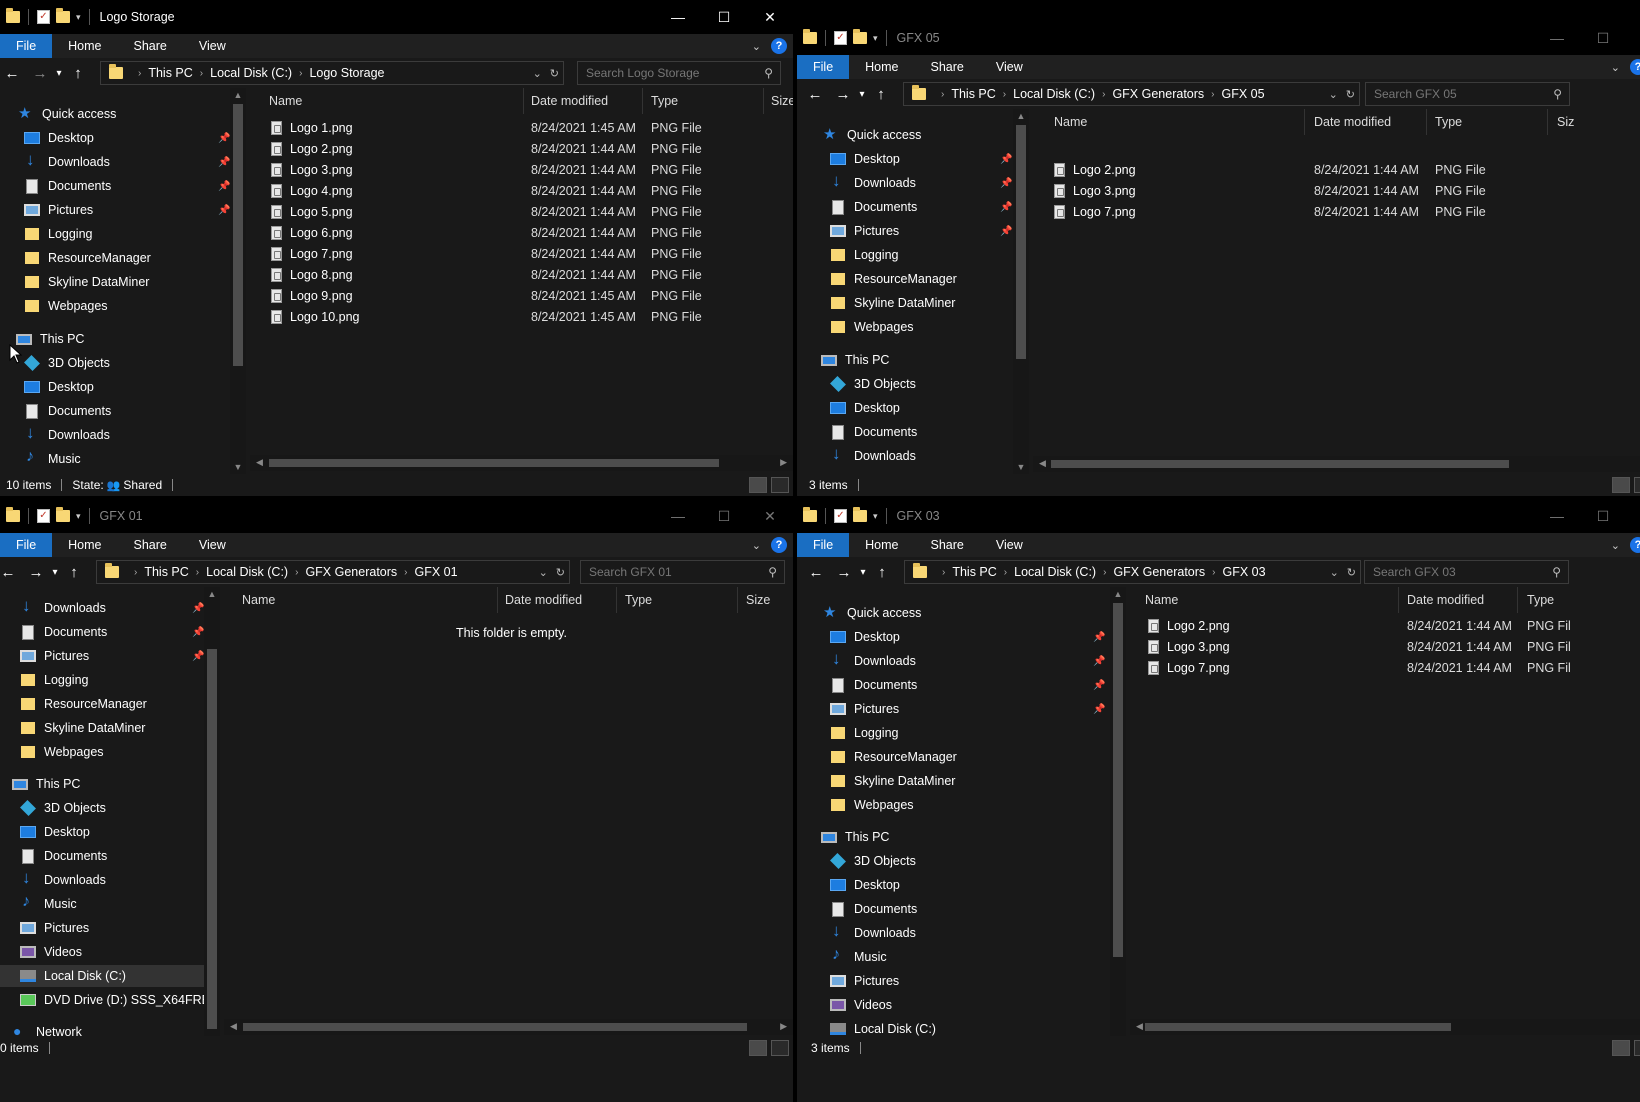 The width and height of the screenshot is (1640, 1102). I want to click on file-row: Logo 7.png 8/24/2021 1:44 AM PNG Fil, so click(1394, 667).